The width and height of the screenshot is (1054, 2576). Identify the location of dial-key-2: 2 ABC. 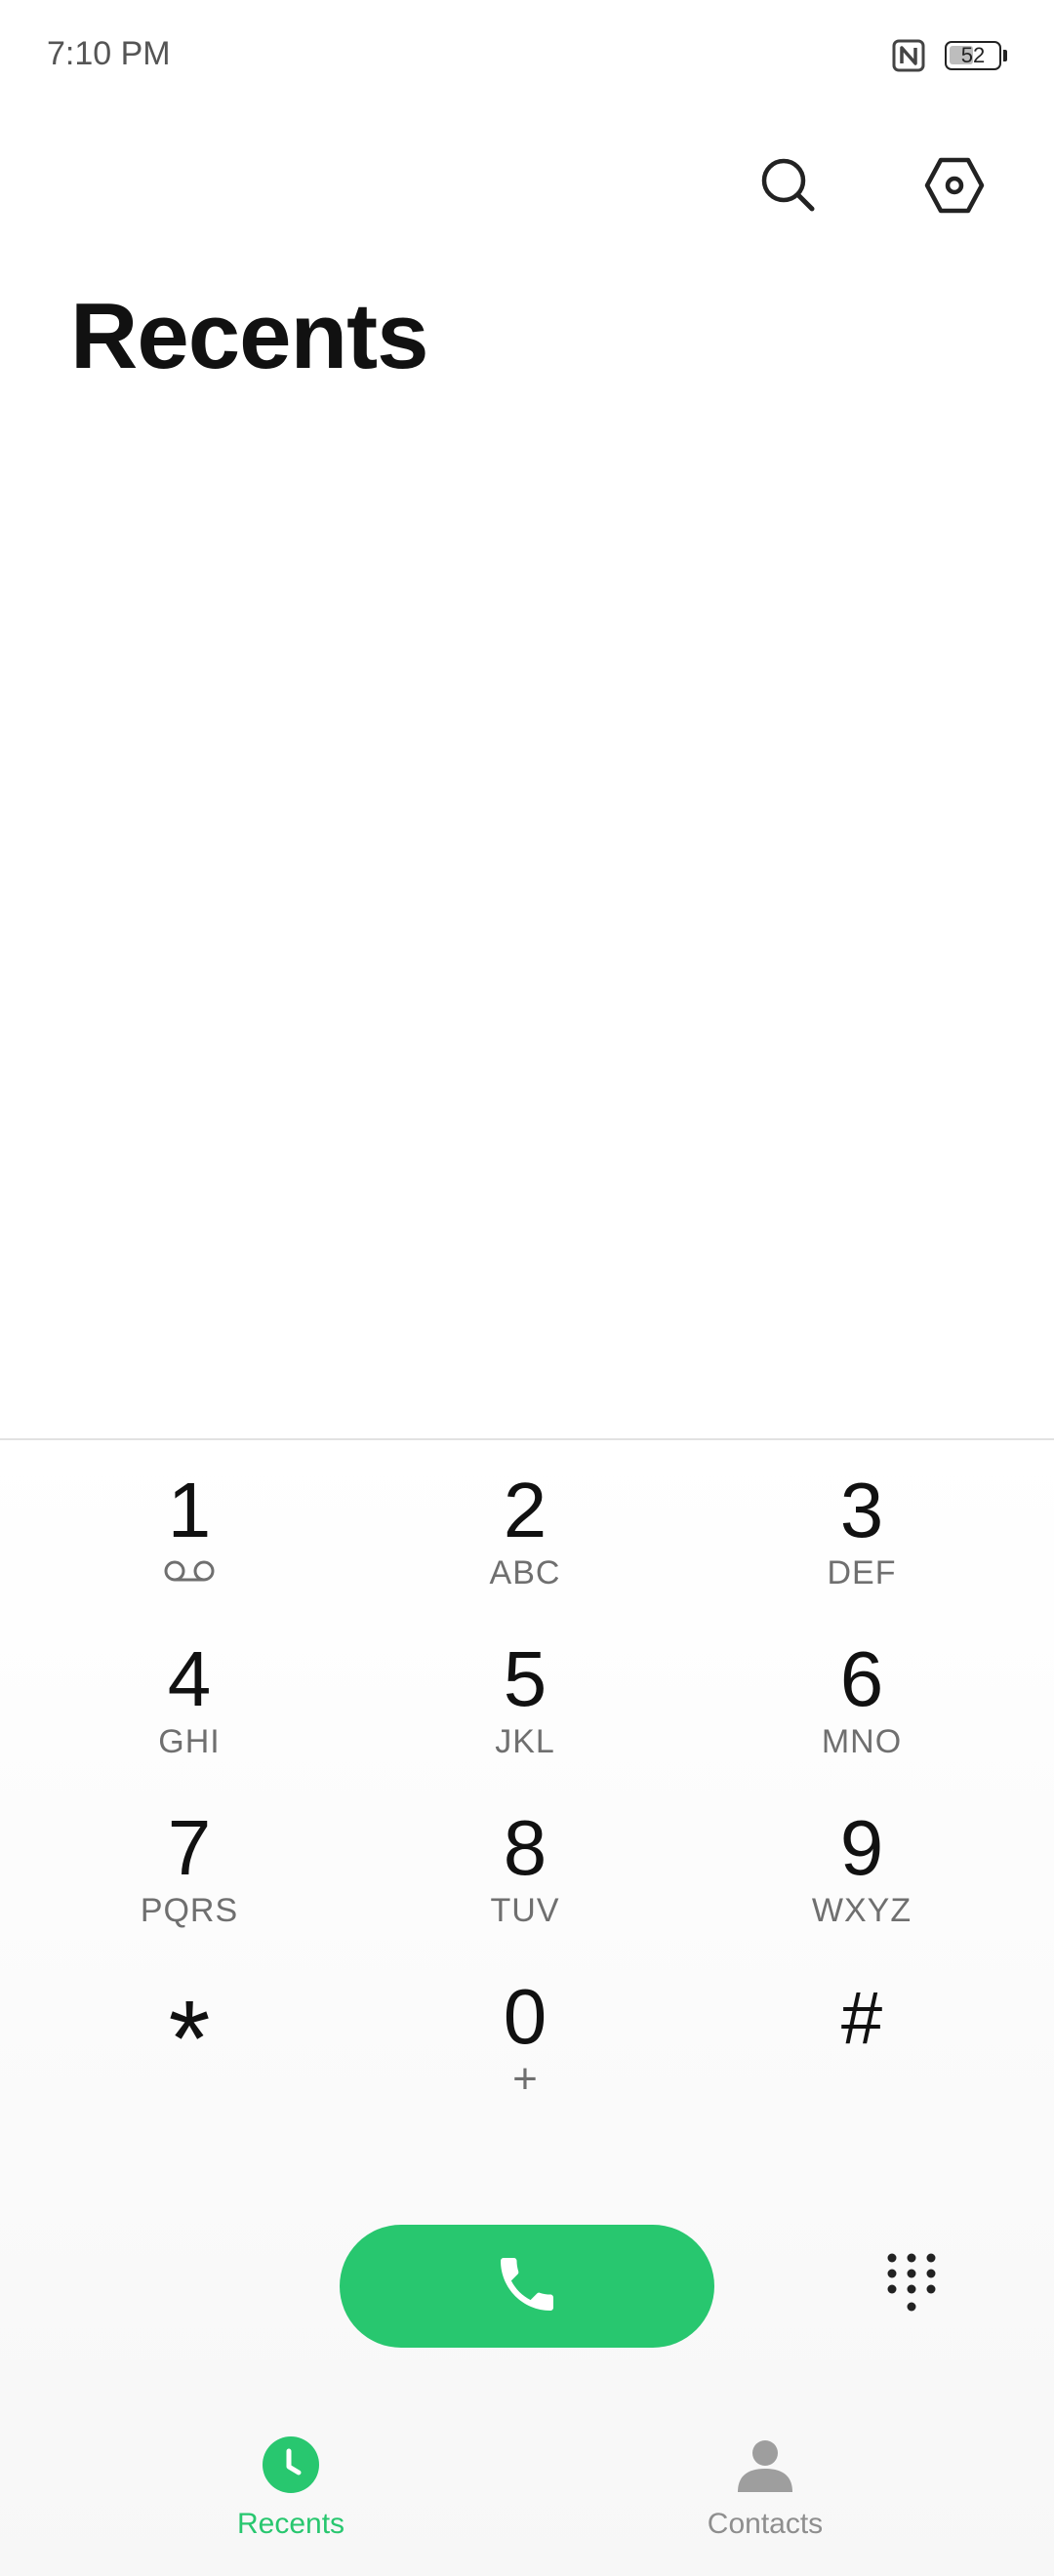
(525, 1523).